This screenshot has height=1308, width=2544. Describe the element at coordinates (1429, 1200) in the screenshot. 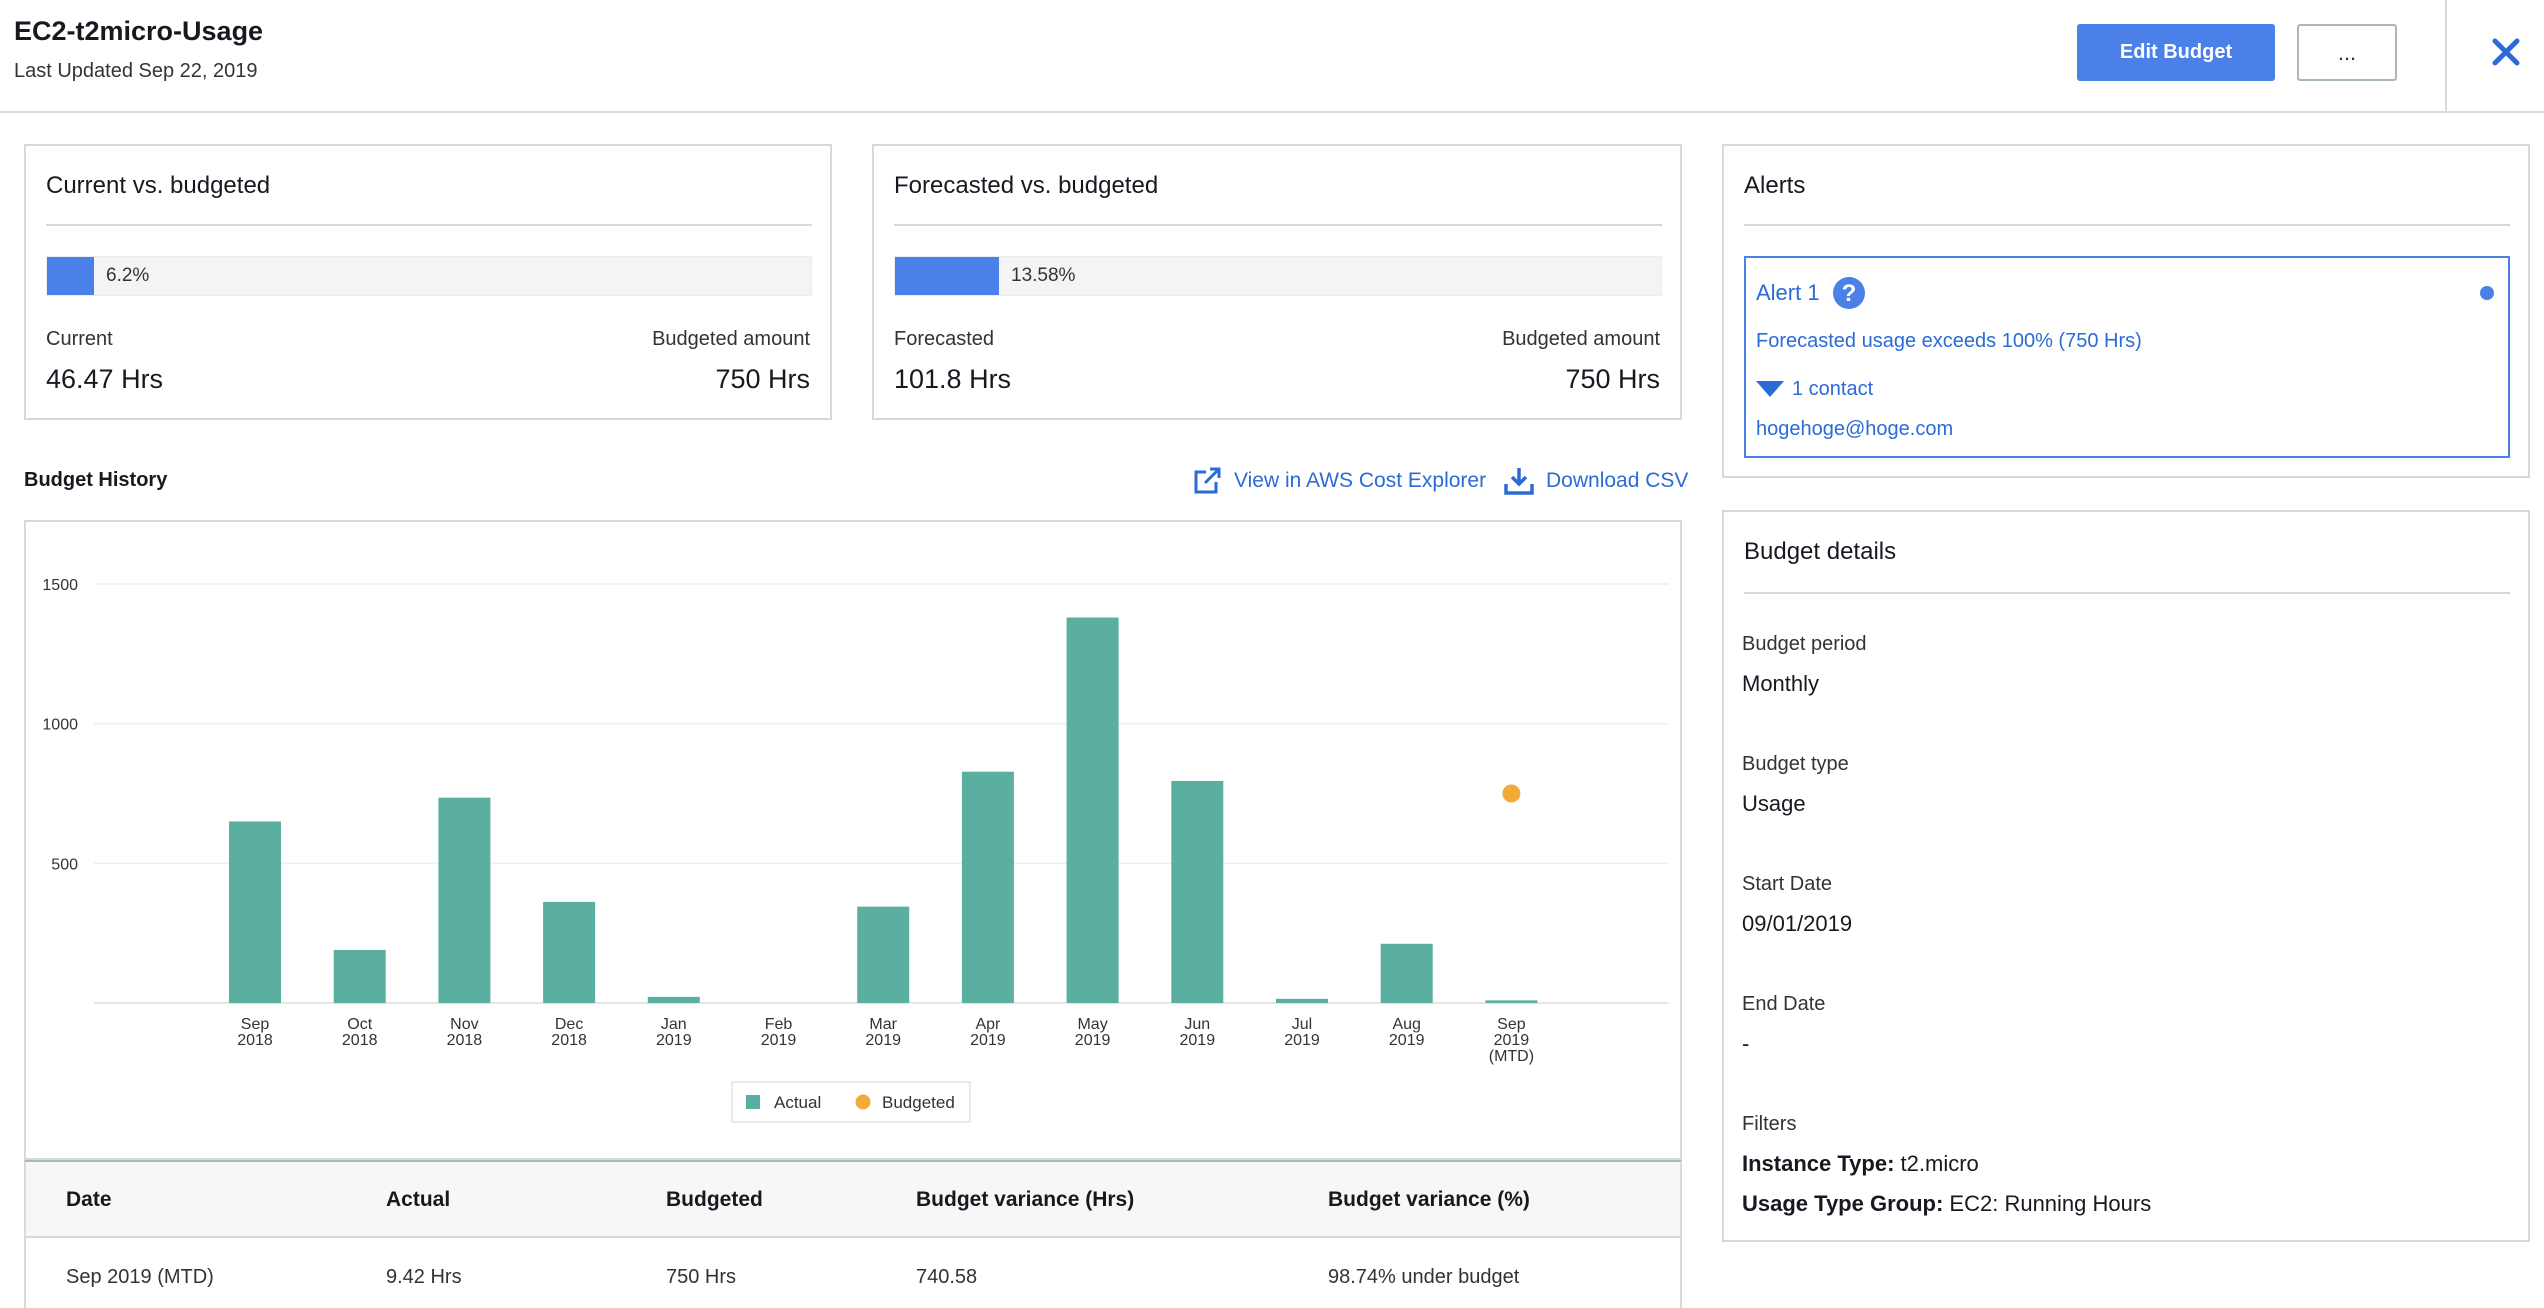

I see `column-header-variance-pct: Budget variance (%)` at that location.